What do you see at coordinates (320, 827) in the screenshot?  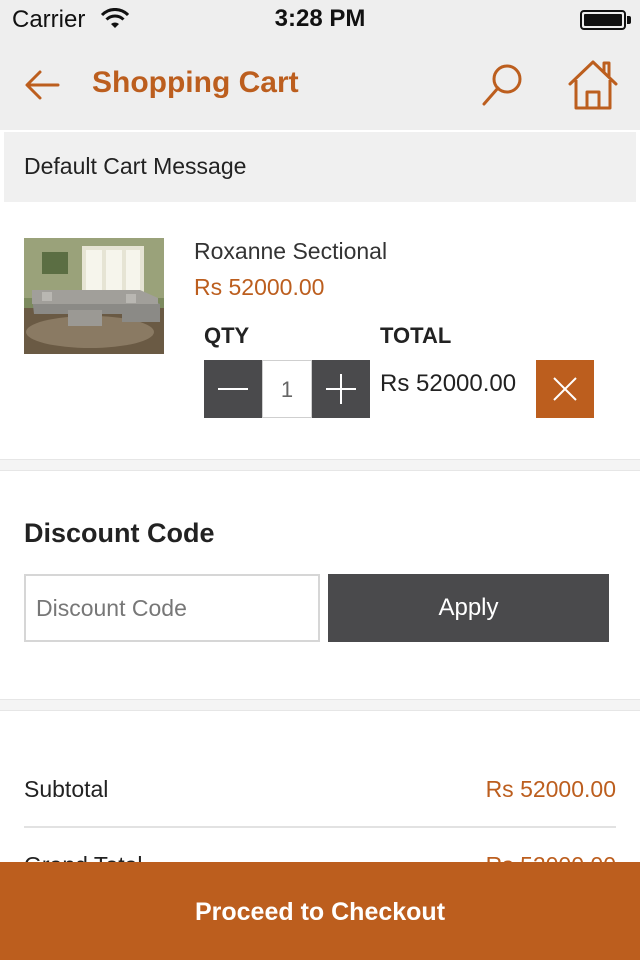 I see `totals-separator` at bounding box center [320, 827].